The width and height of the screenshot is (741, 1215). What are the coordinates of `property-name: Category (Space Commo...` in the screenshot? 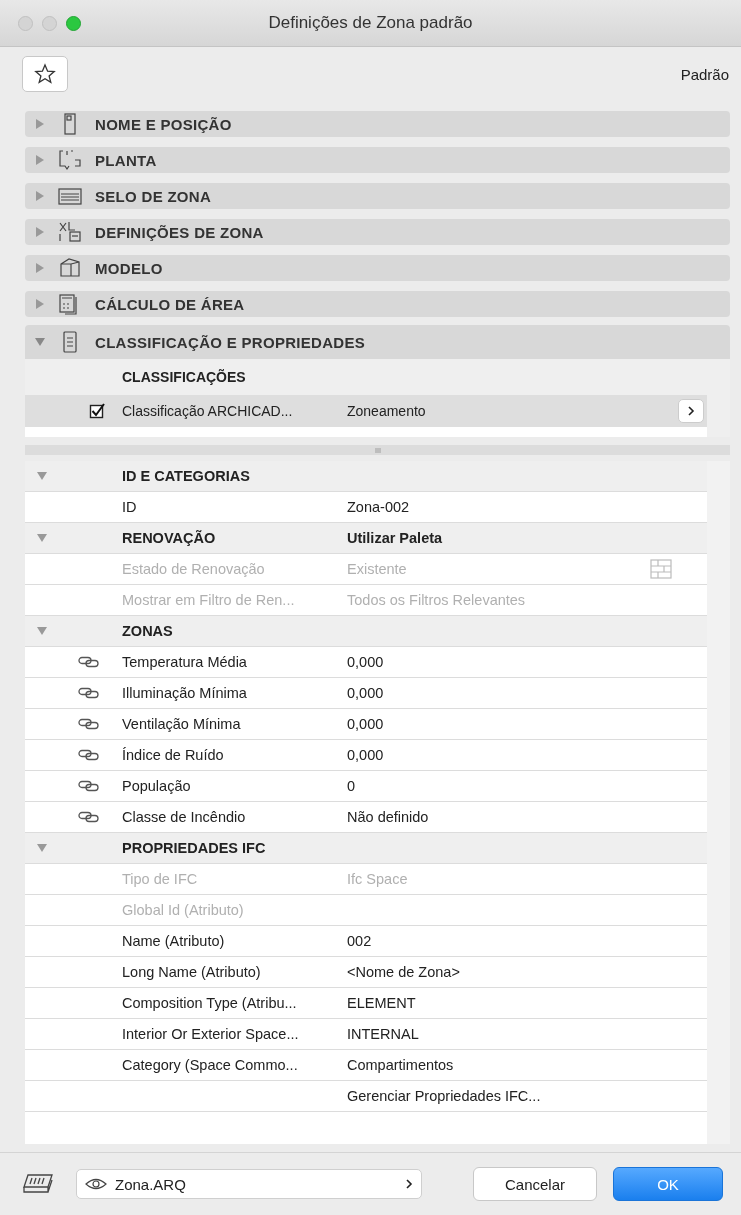 It's located at (210, 1065).